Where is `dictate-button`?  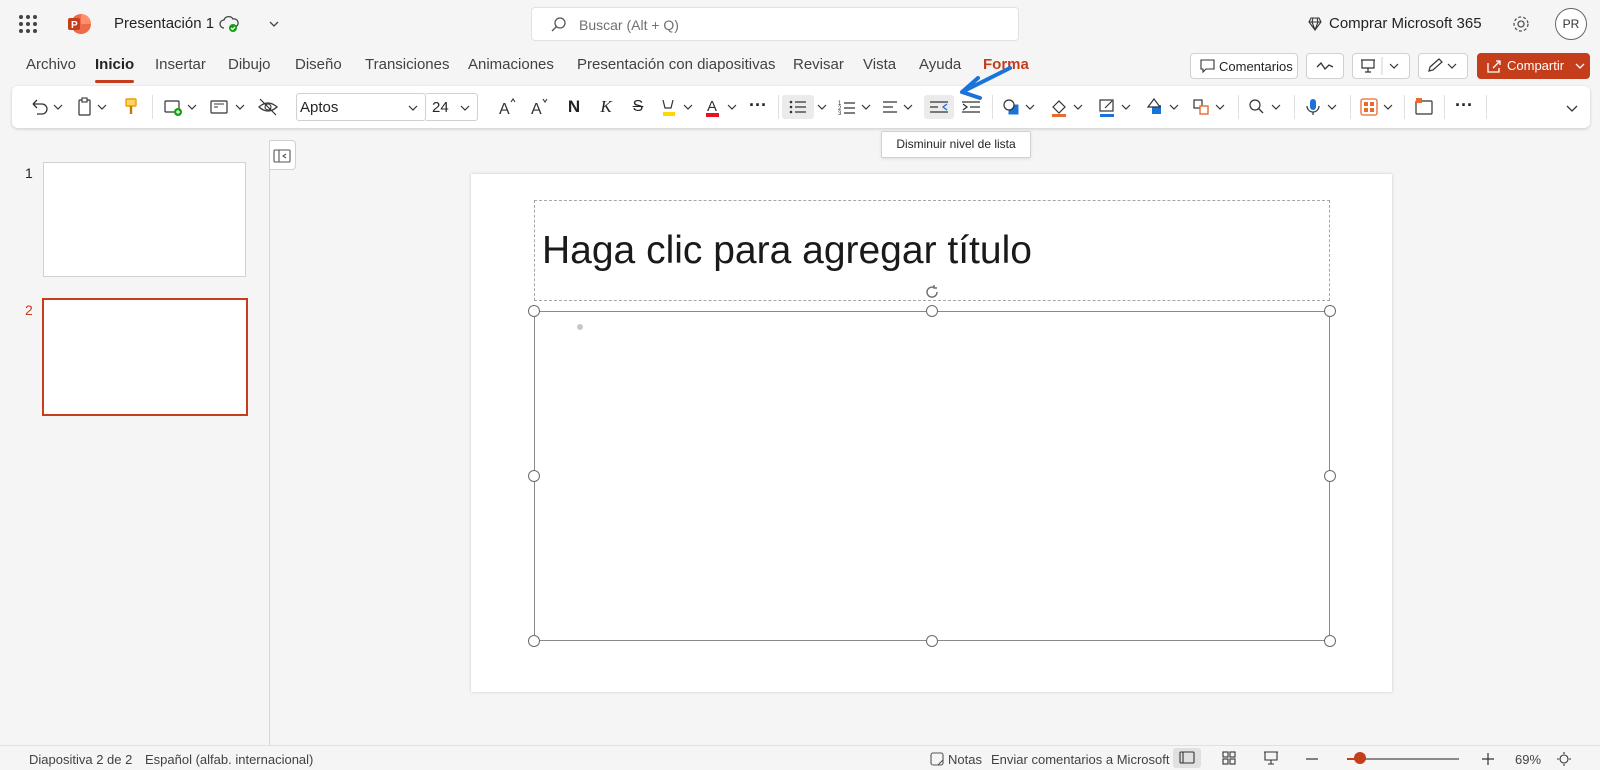 dictate-button is located at coordinates (1322, 107).